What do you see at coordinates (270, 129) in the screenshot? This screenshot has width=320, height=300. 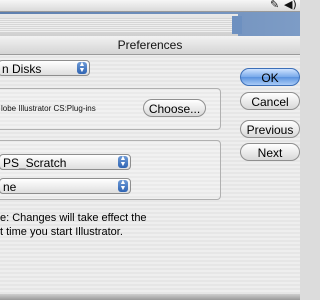 I see `previous-button: Previous` at bounding box center [270, 129].